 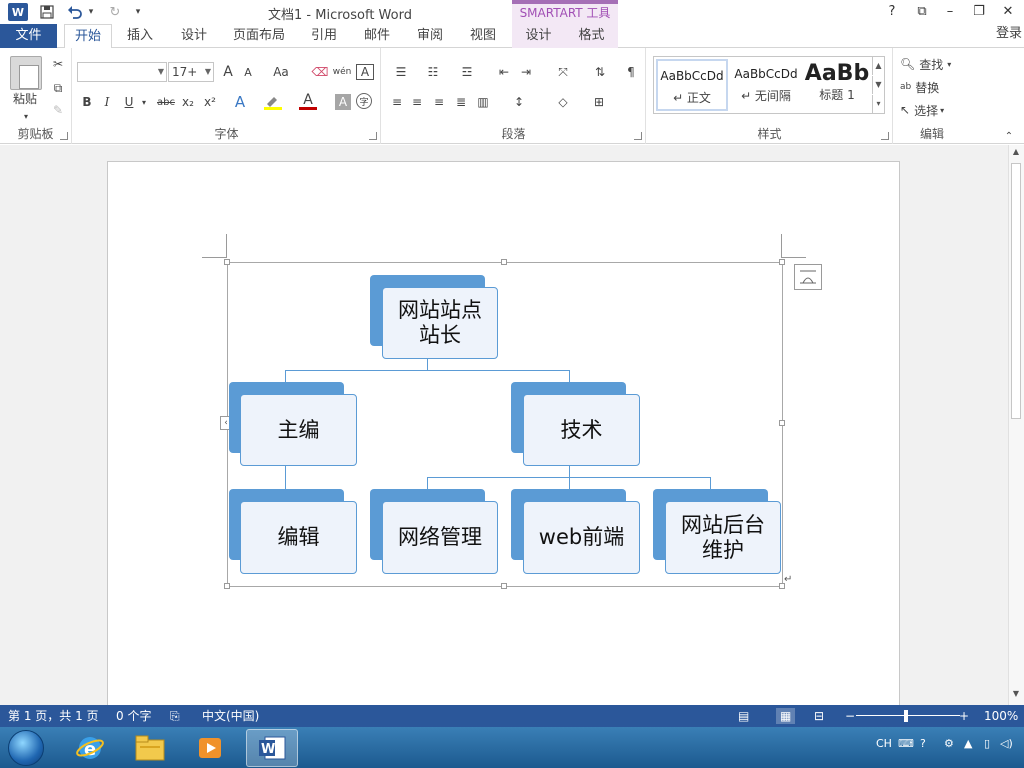 I want to click on input-language: CH, so click(x=884, y=743).